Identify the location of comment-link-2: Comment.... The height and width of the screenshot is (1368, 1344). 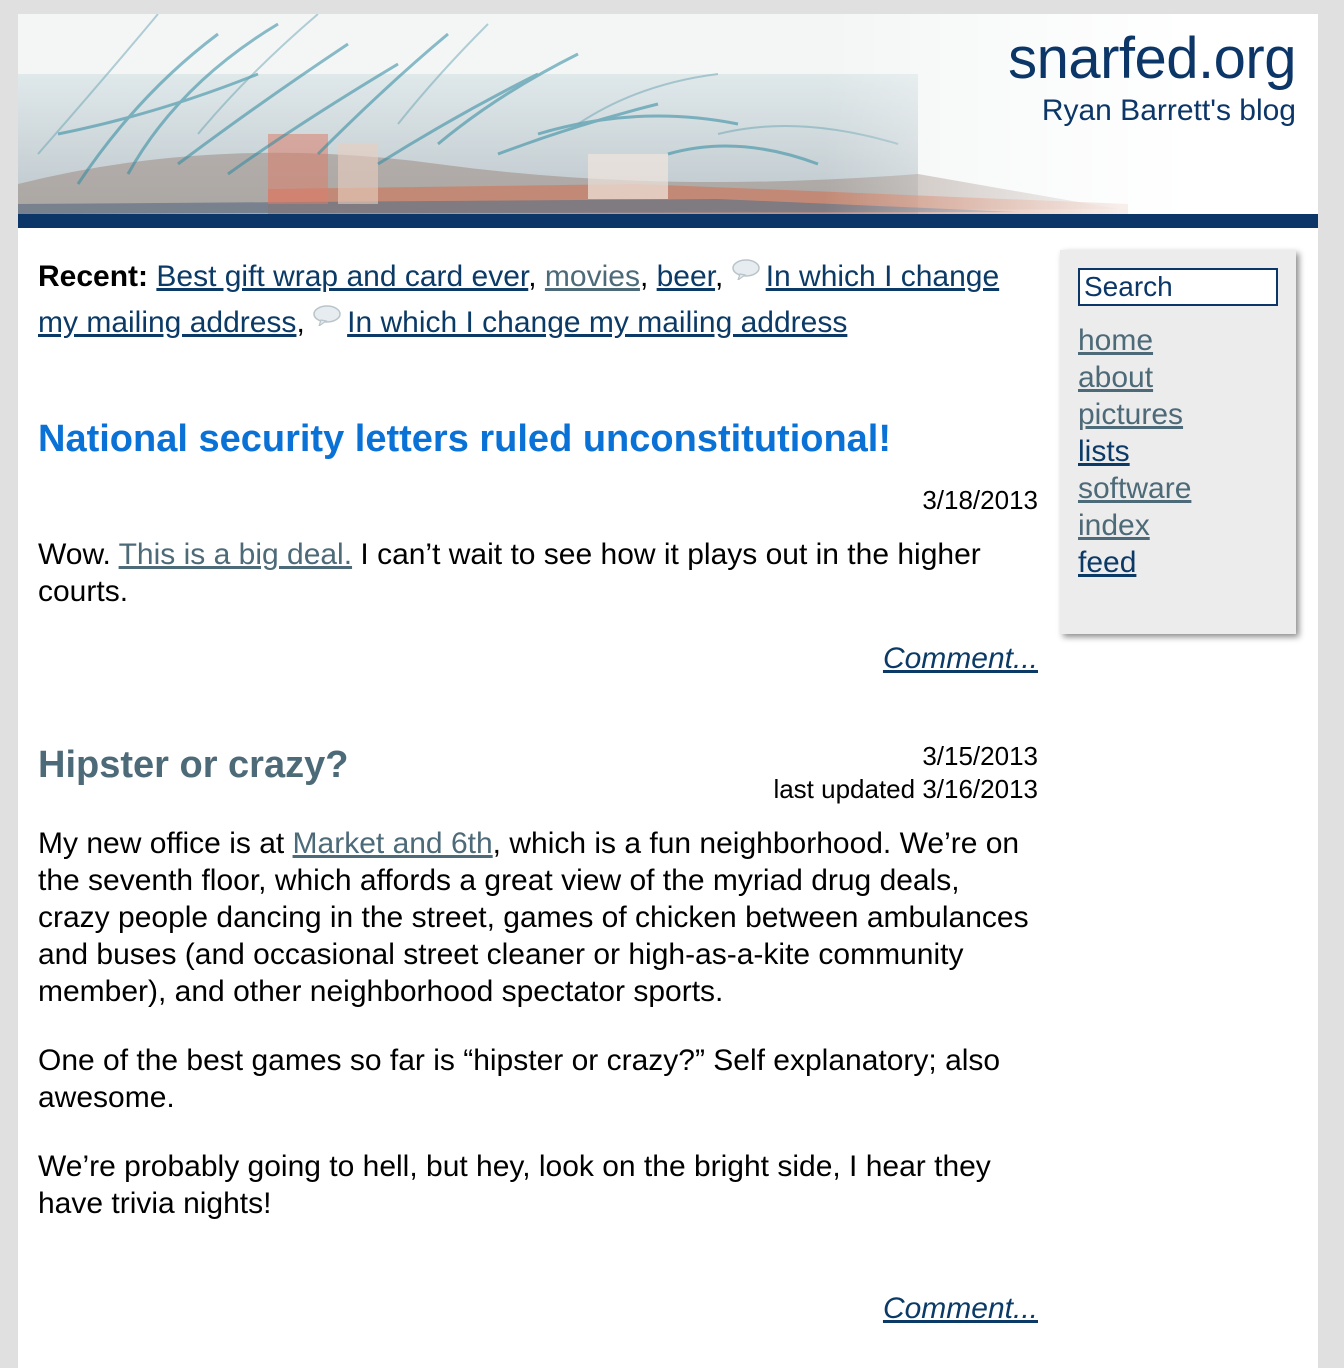
(960, 1309).